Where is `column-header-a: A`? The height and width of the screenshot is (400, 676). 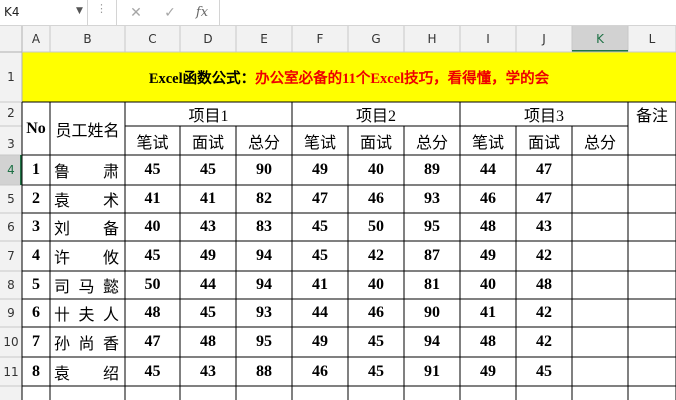 column-header-a: A is located at coordinates (36, 39).